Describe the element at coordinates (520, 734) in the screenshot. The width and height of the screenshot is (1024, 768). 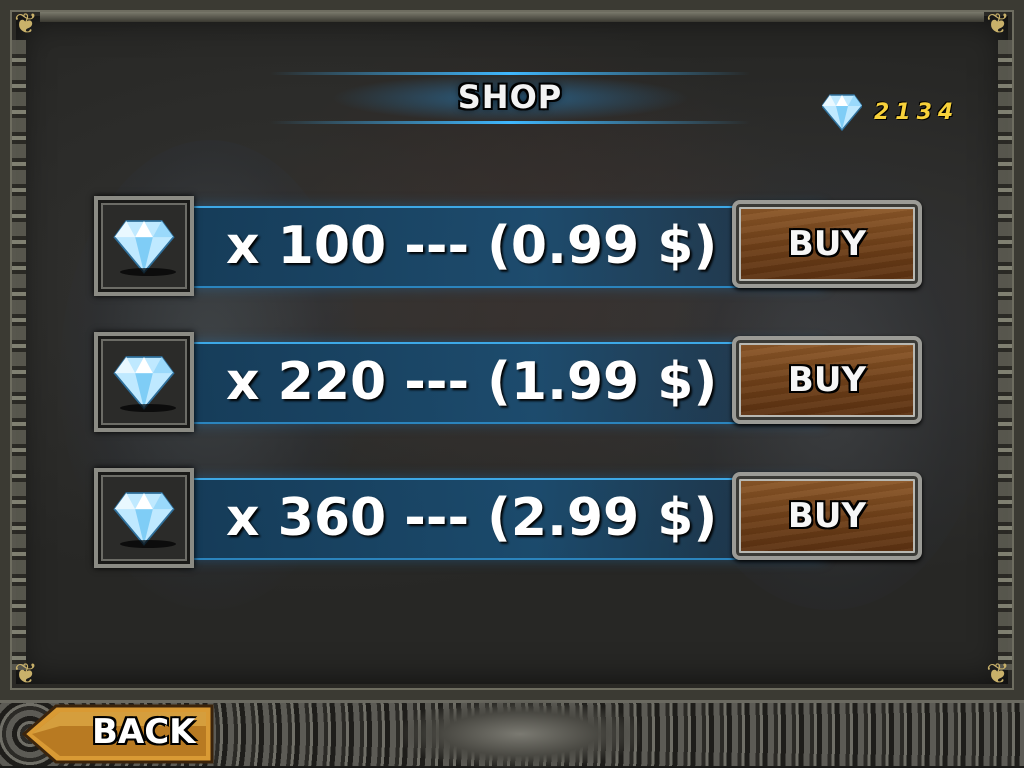
I see `bottom-center-ornament` at that location.